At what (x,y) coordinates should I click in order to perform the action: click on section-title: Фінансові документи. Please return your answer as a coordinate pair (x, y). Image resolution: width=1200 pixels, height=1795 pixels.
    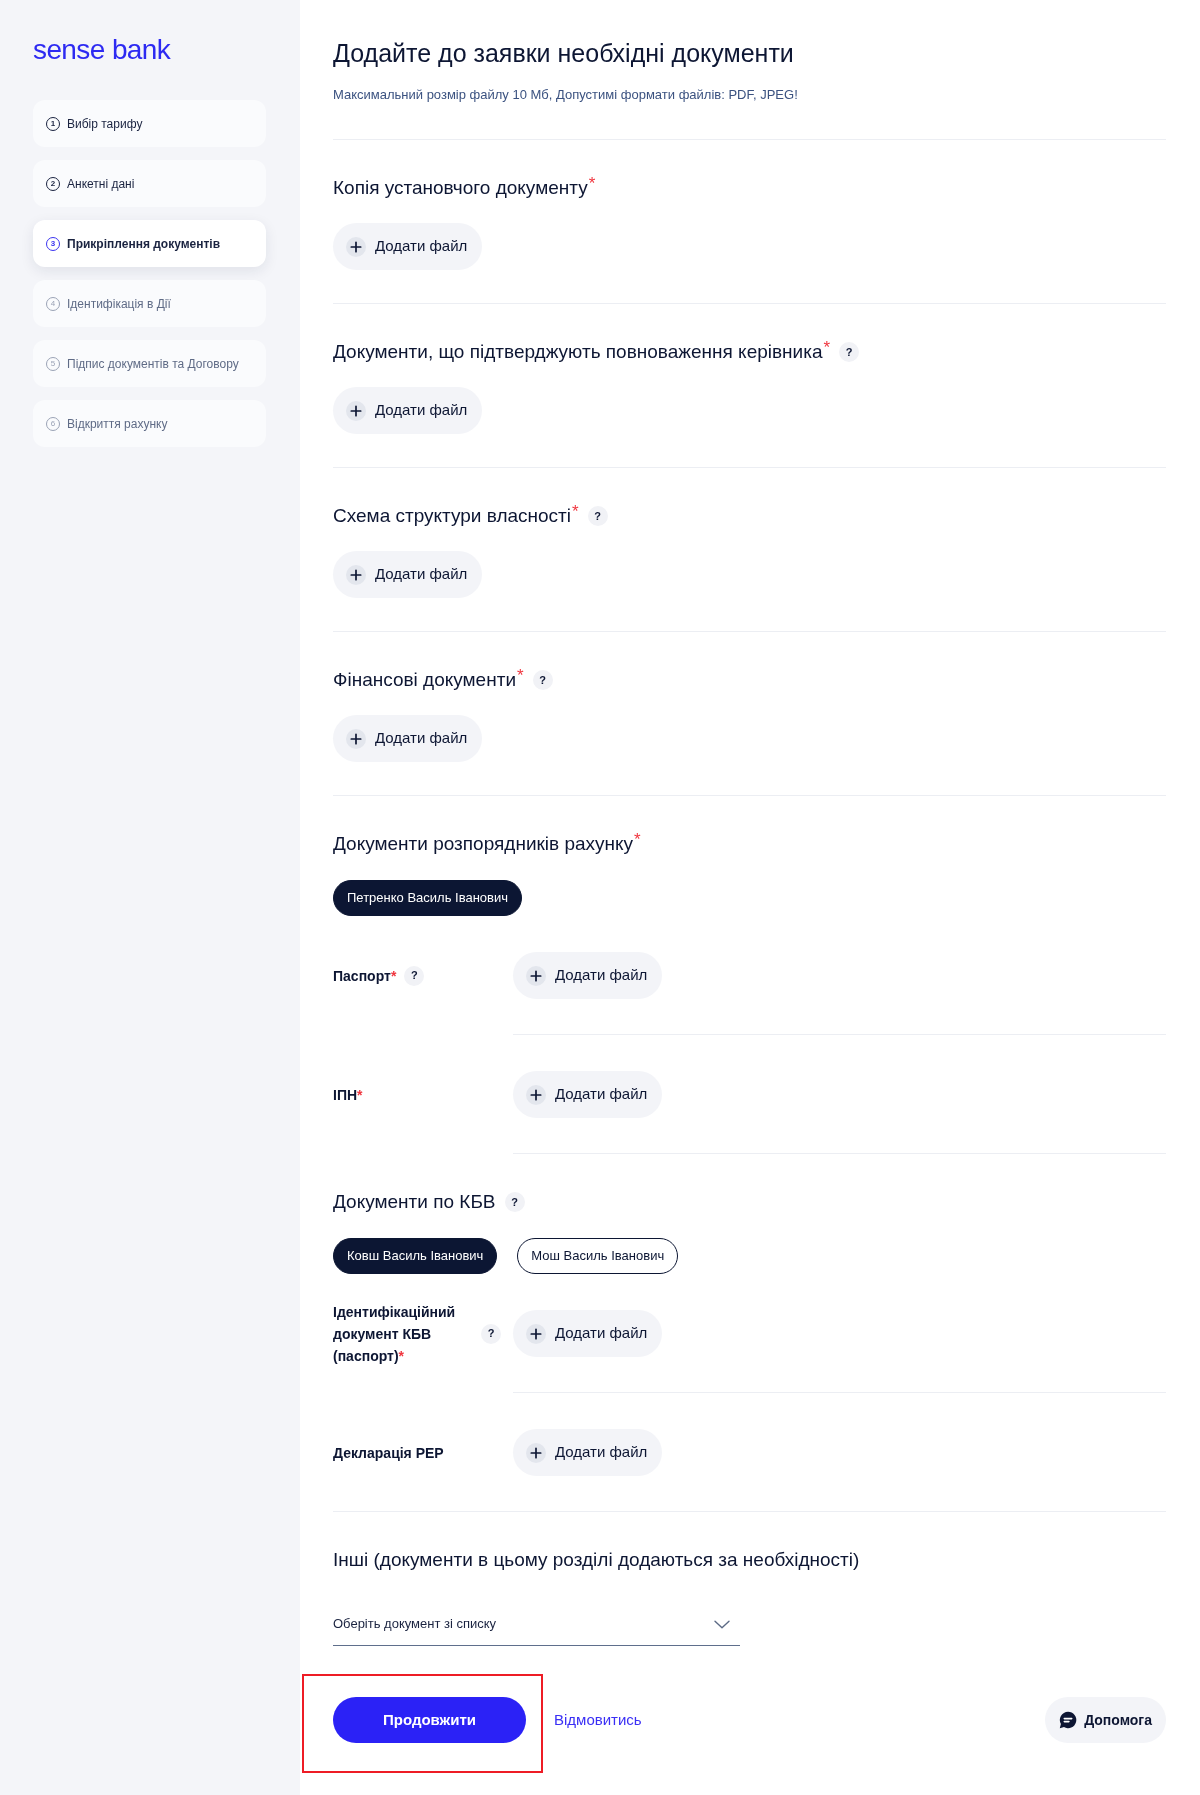
    Looking at the image, I should click on (424, 680).